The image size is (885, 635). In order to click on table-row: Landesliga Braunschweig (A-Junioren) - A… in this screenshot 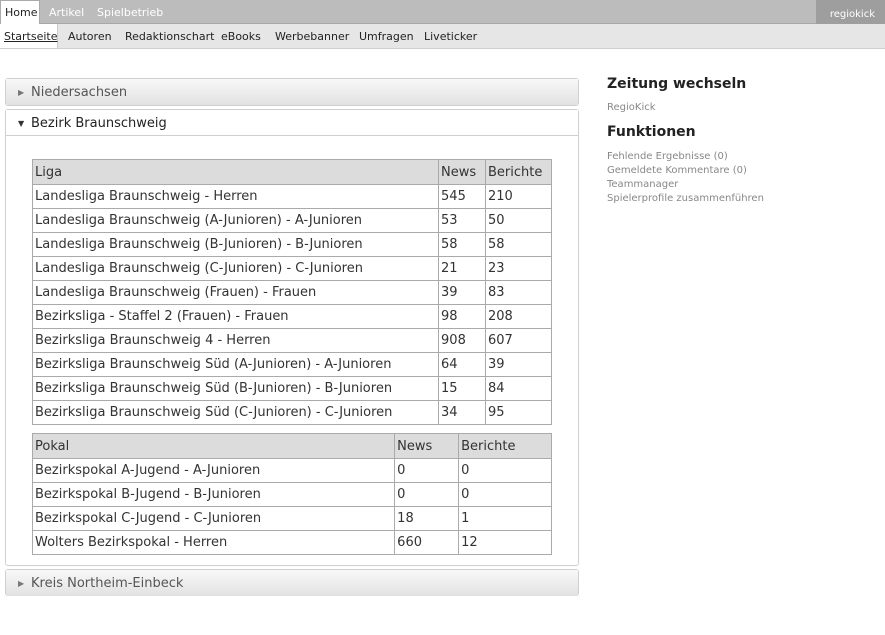, I will do `click(291, 220)`.